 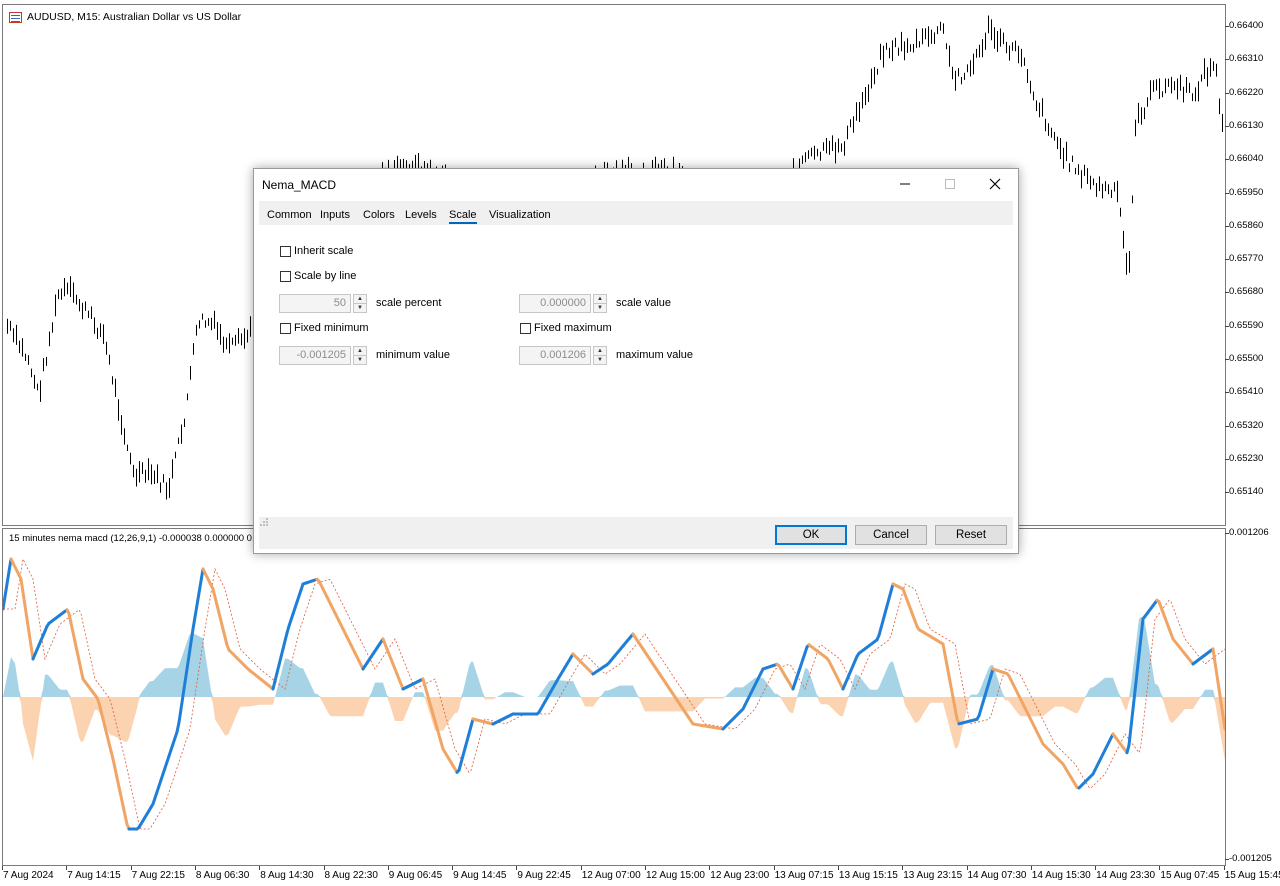 I want to click on macd-axis-min: -0.001205, so click(x=1250, y=858).